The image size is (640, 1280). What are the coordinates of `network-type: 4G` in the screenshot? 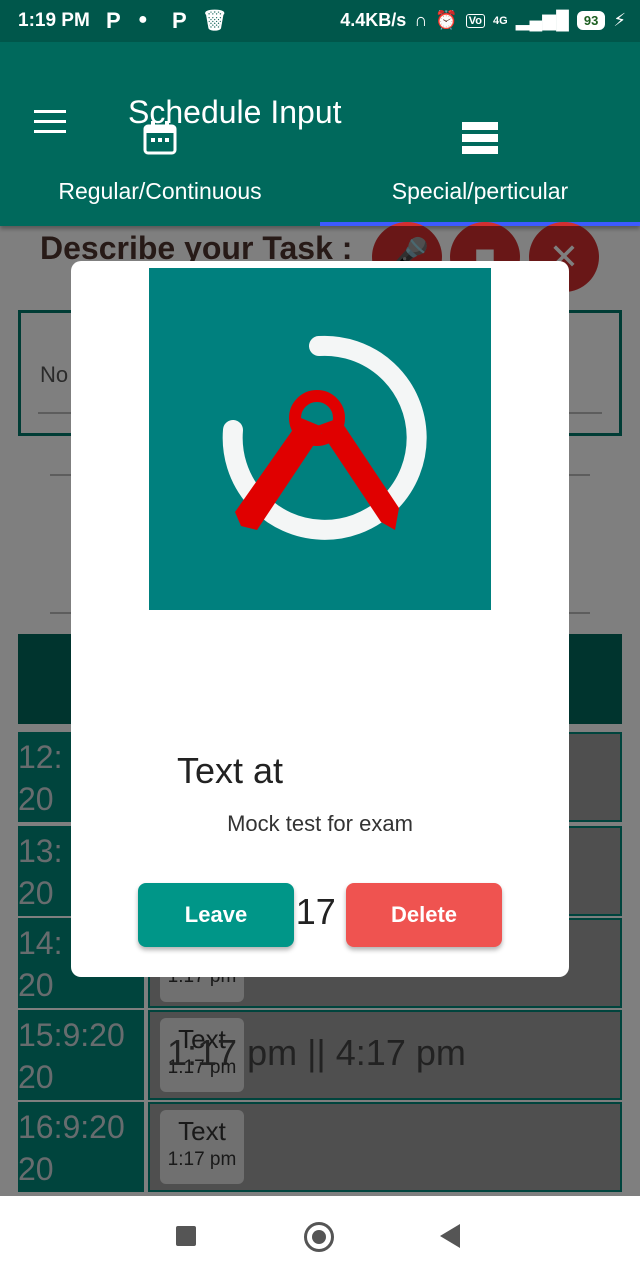 It's located at (500, 20).